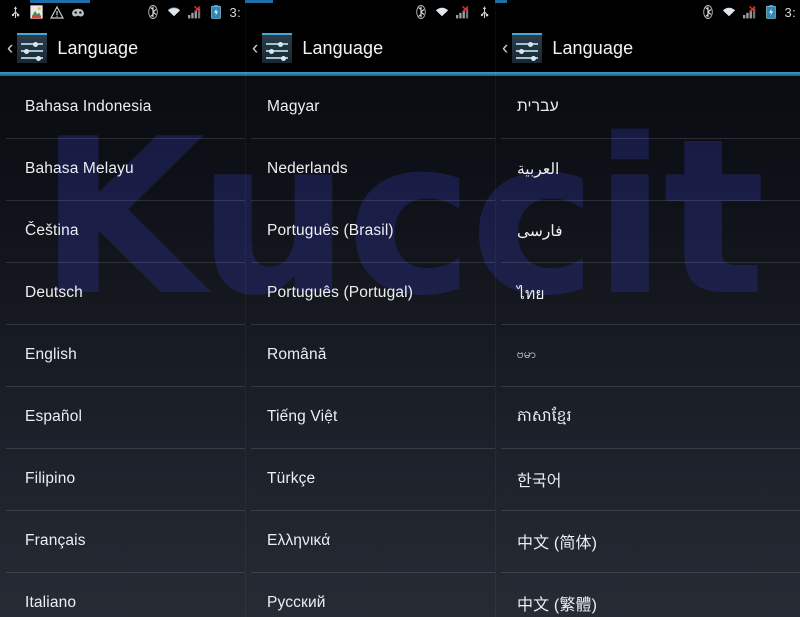  What do you see at coordinates (647, 107) in the screenshot?
I see `list-item: עברית` at bounding box center [647, 107].